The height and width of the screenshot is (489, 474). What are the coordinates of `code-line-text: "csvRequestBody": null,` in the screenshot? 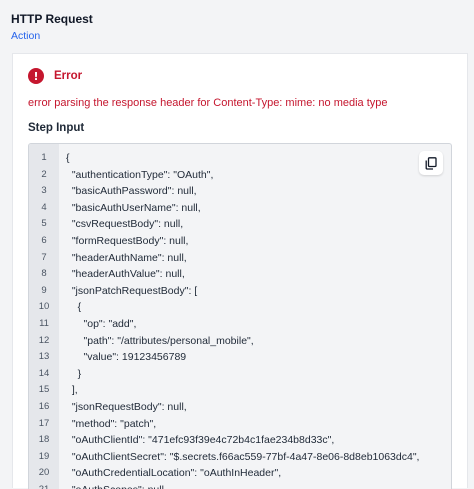 It's located at (125, 224).